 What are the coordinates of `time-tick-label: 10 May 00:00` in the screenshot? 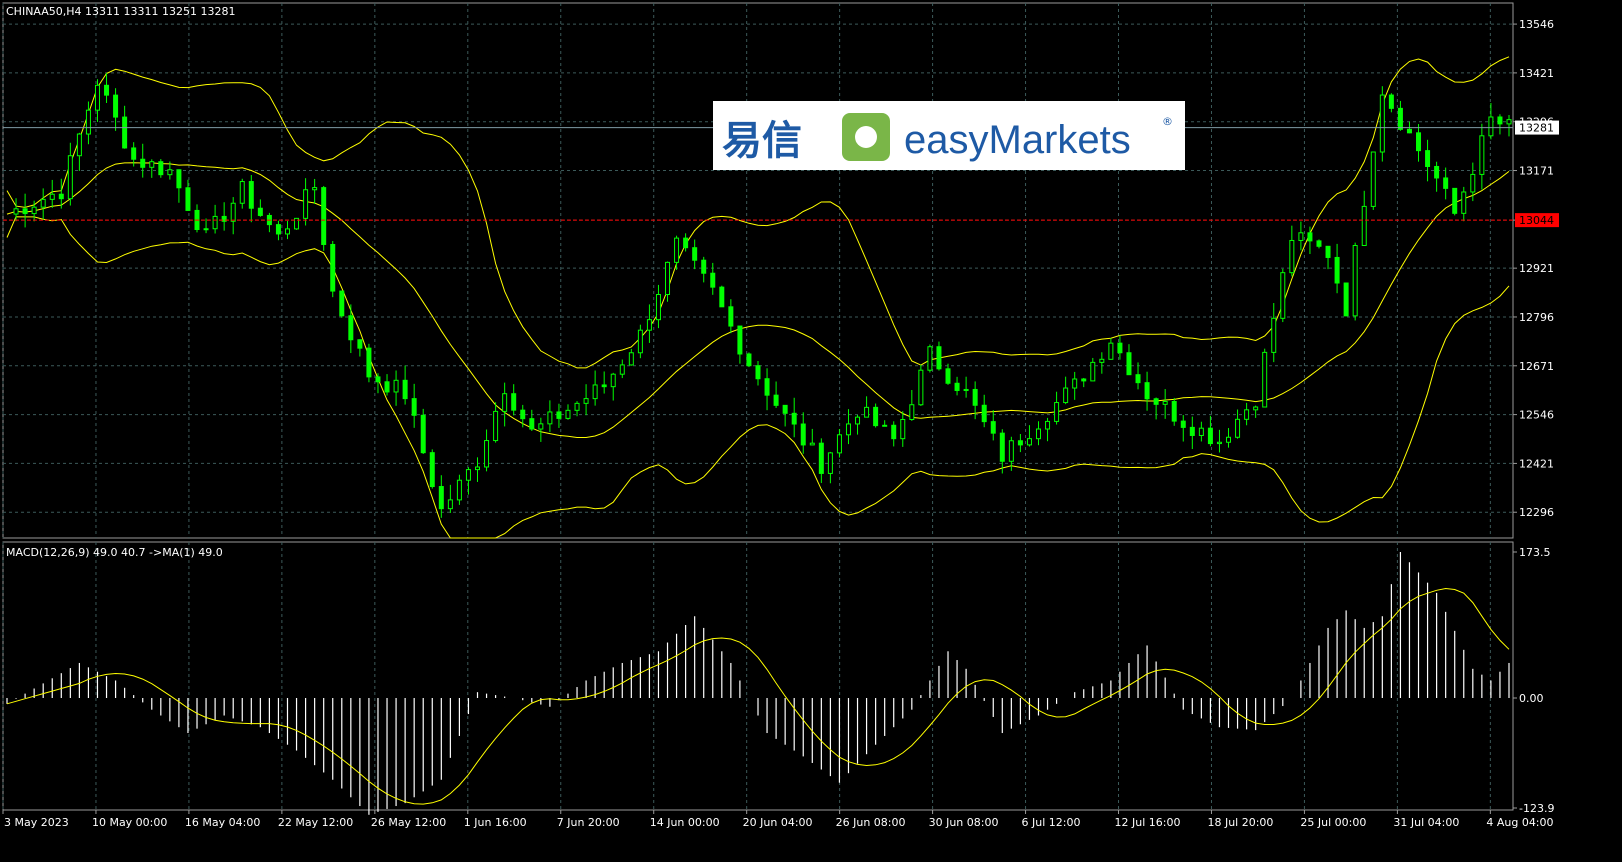 It's located at (129, 822).